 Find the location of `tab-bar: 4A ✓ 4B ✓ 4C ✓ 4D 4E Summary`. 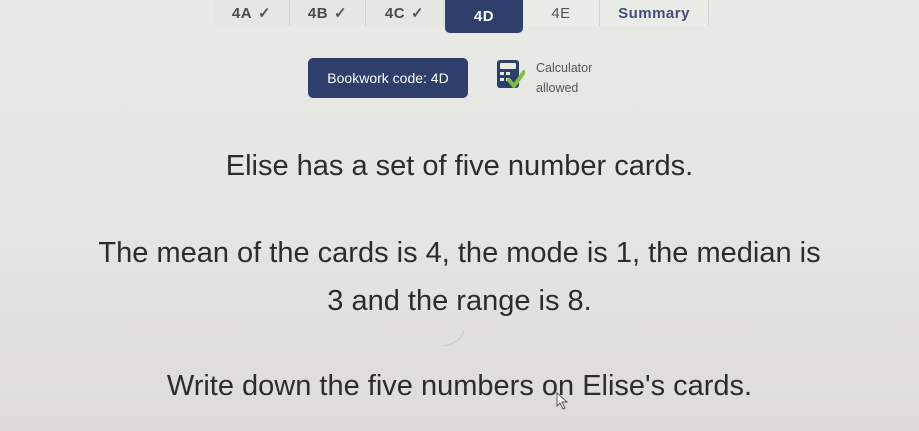

tab-bar: 4A ✓ 4B ✓ 4C ✓ 4D 4E Summary is located at coordinates (459, 17).